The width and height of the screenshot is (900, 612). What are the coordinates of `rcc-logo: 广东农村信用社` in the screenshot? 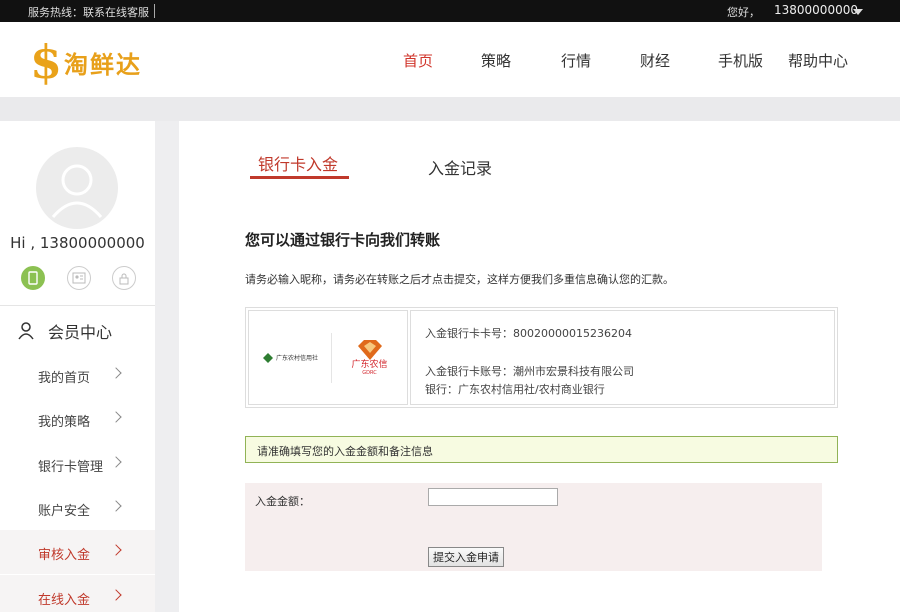 It's located at (290, 358).